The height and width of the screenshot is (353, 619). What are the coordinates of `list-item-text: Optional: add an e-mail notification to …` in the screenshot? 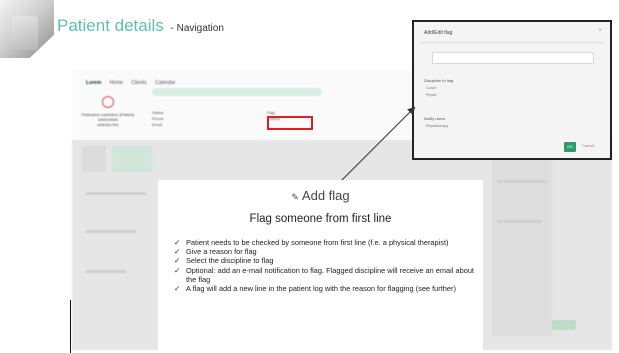 It's located at (330, 274).